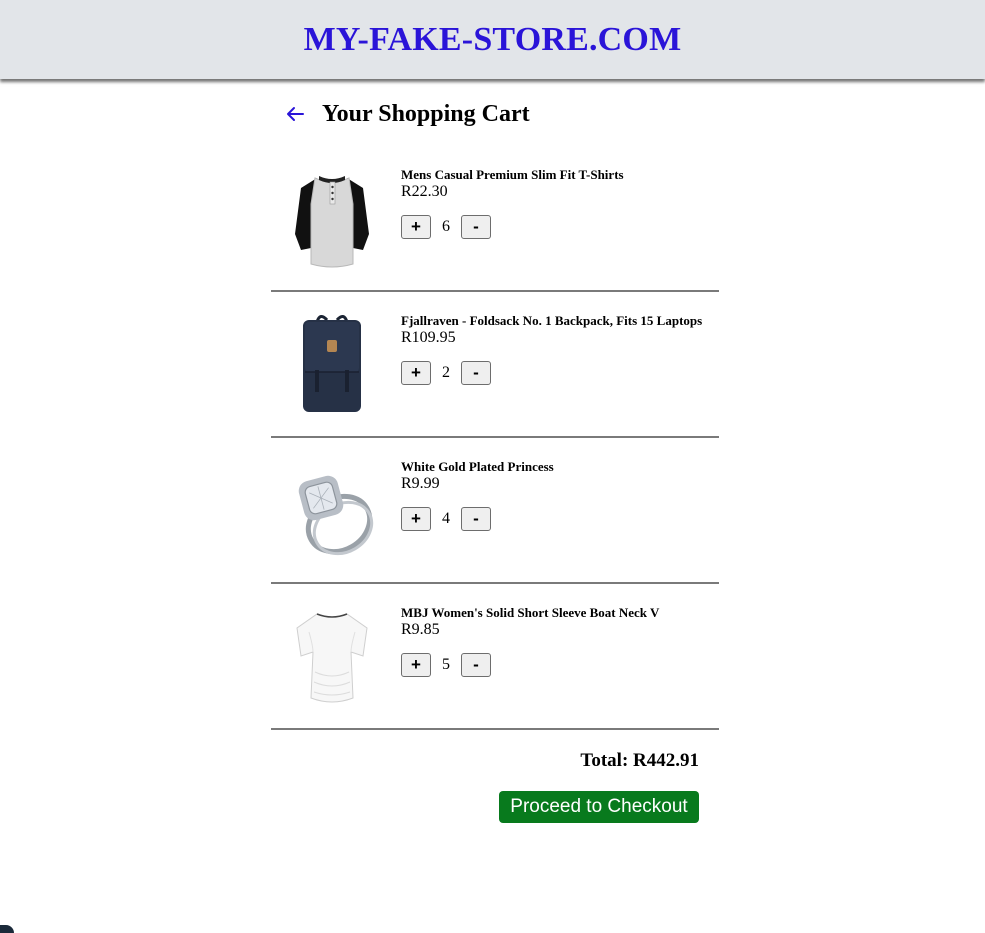 The width and height of the screenshot is (985, 933). Describe the element at coordinates (599, 807) in the screenshot. I see `checkout-button: Proceed to Checkout` at that location.